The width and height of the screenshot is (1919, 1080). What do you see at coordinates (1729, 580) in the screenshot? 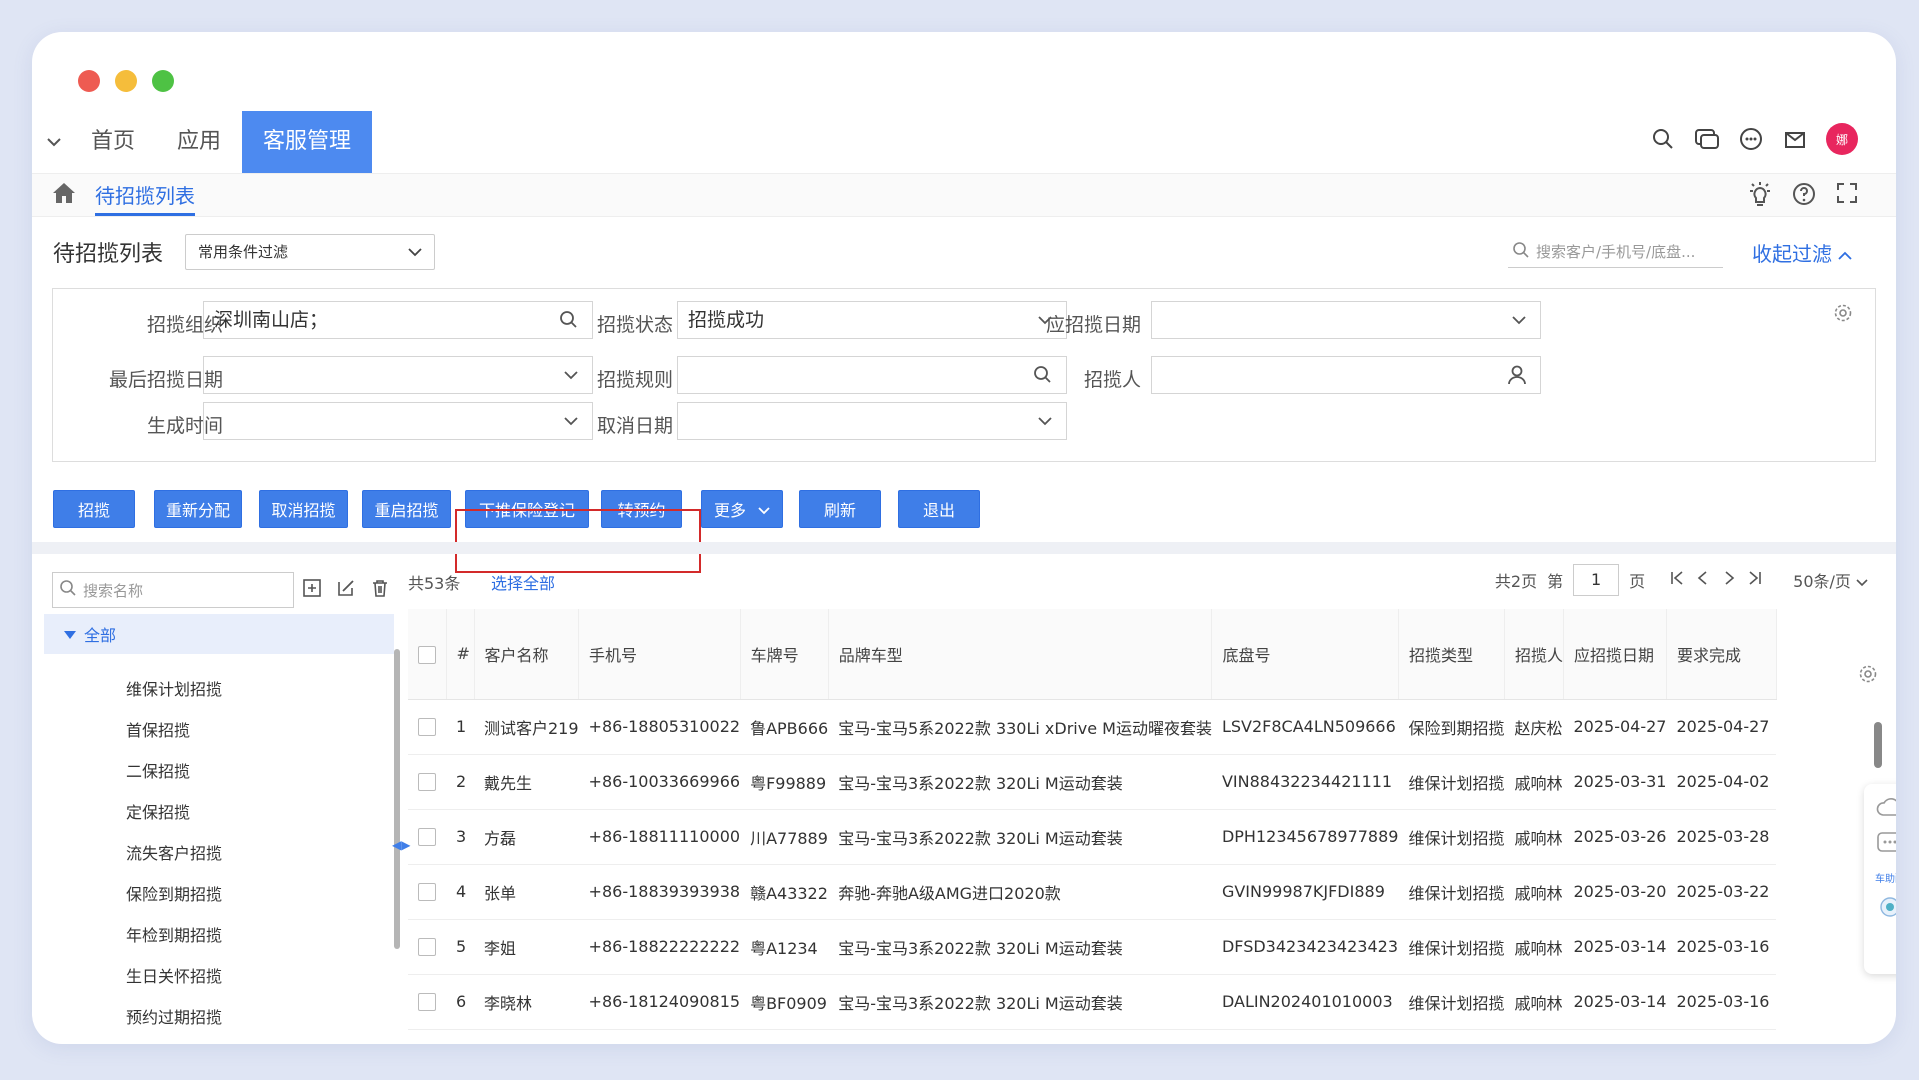
I see `next-page-icon` at bounding box center [1729, 580].